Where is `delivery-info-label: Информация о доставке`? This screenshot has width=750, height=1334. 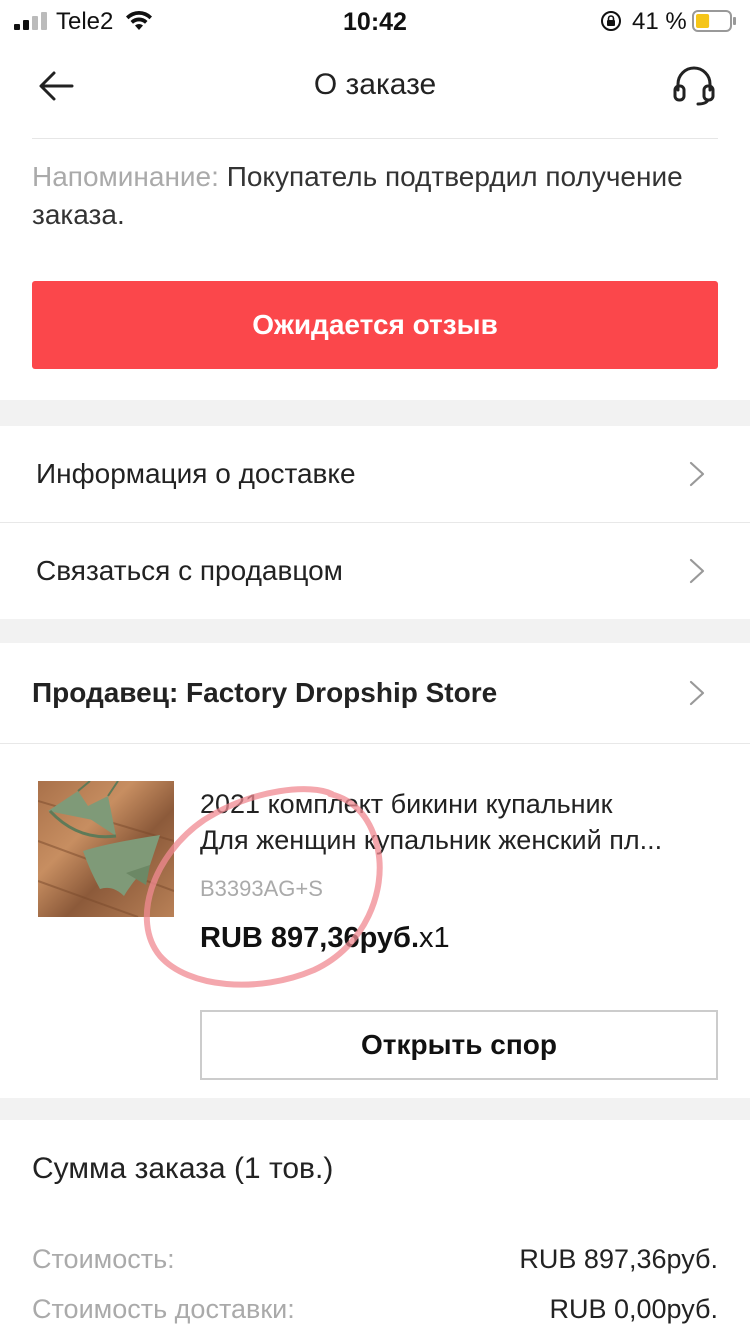
delivery-info-label: Информация о доставке is located at coordinates (196, 473).